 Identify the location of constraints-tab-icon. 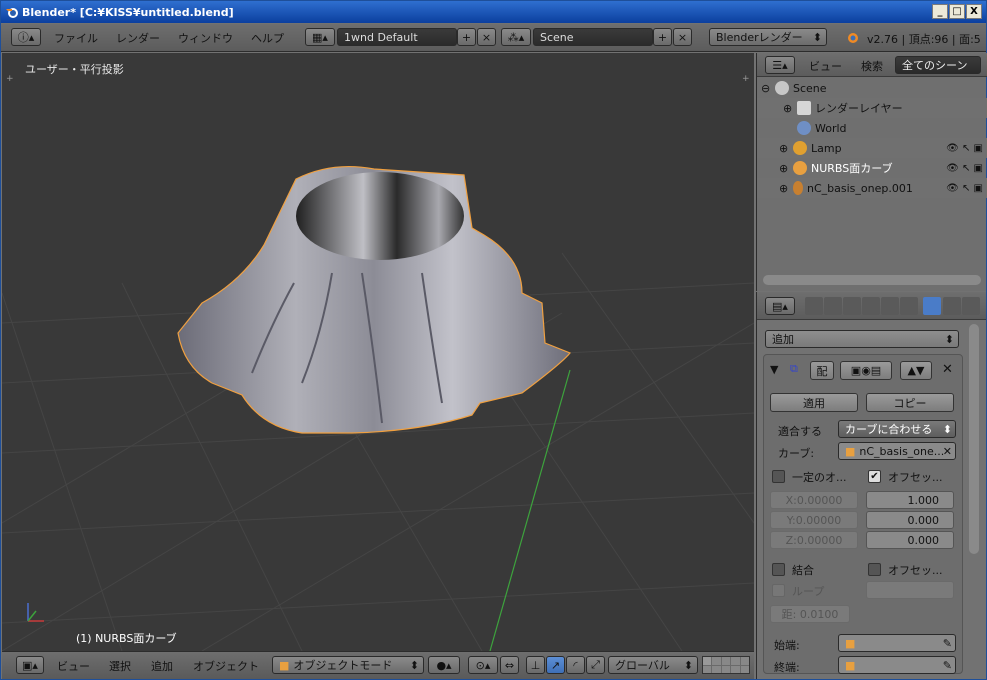
(909, 306).